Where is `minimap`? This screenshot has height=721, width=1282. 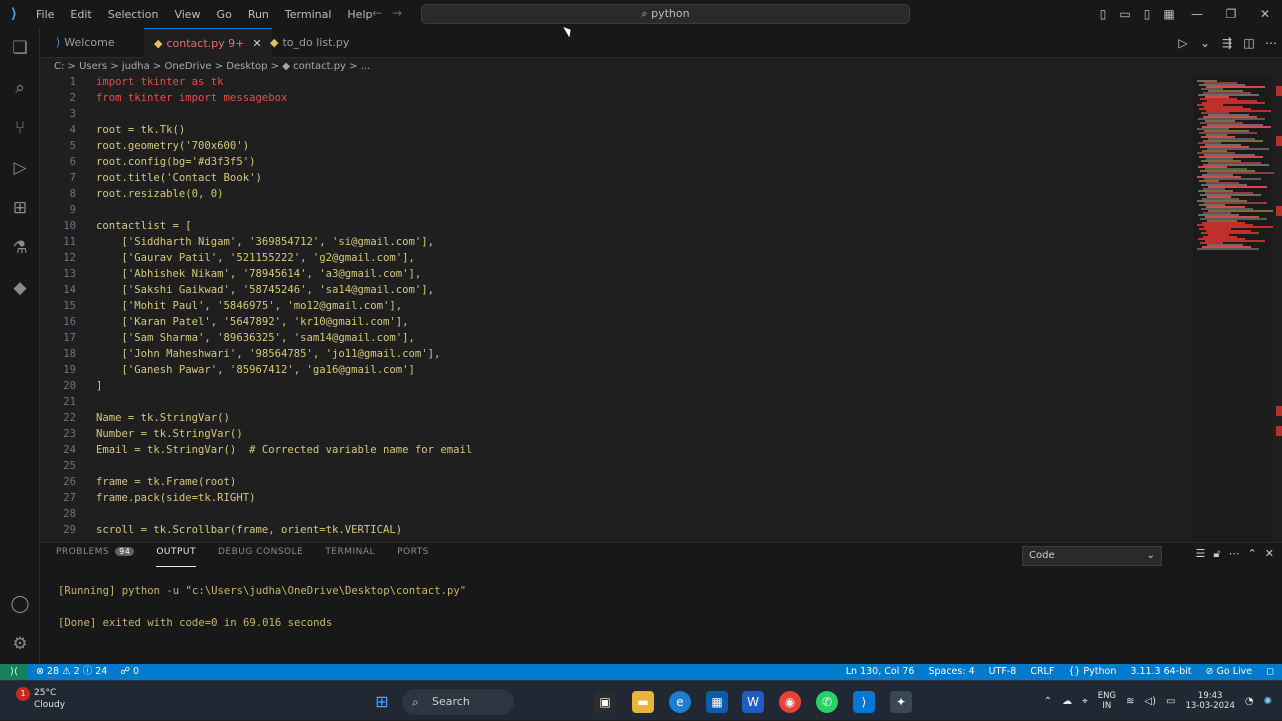
minimap is located at coordinates (1234, 309).